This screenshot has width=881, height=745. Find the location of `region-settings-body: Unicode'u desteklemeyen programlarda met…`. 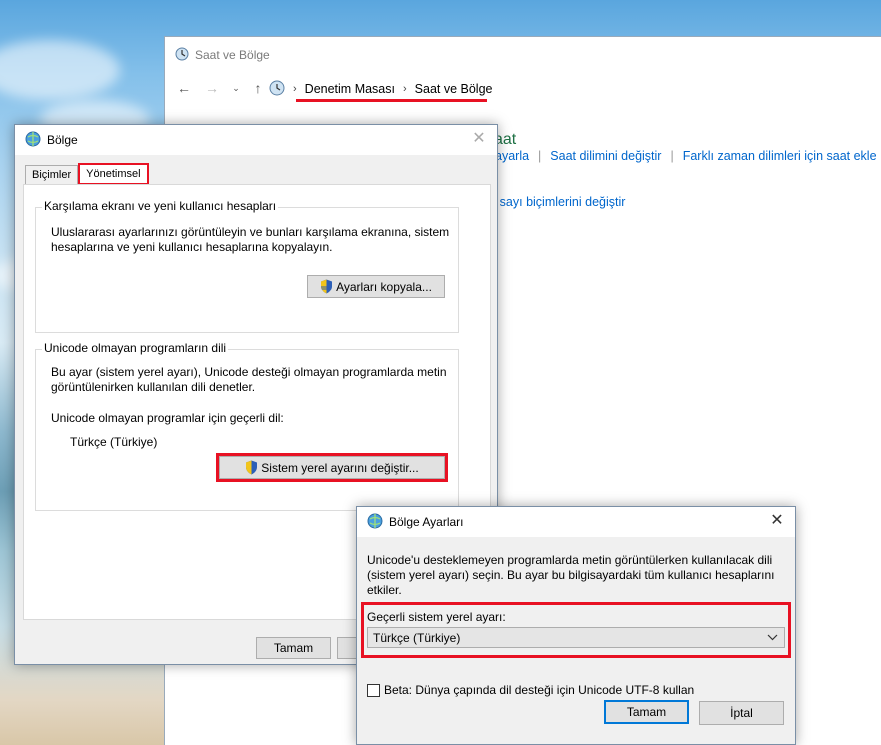

region-settings-body: Unicode'u desteklemeyen programlarda met… is located at coordinates (576, 640).